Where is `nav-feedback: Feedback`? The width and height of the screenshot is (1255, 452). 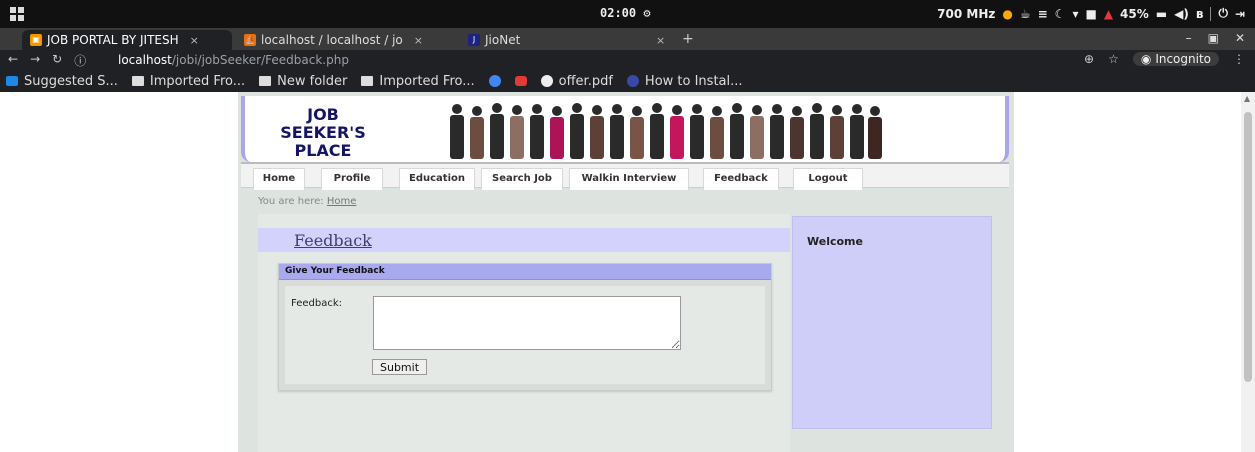 nav-feedback: Feedback is located at coordinates (741, 179).